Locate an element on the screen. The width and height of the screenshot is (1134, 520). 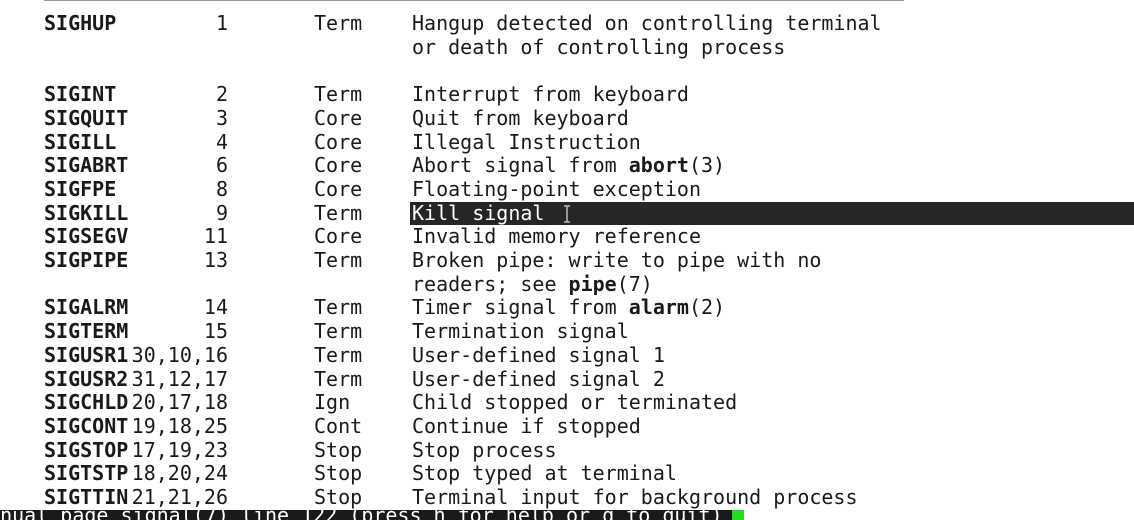
comment-text: Timer signal from is located at coordinates (520, 307).